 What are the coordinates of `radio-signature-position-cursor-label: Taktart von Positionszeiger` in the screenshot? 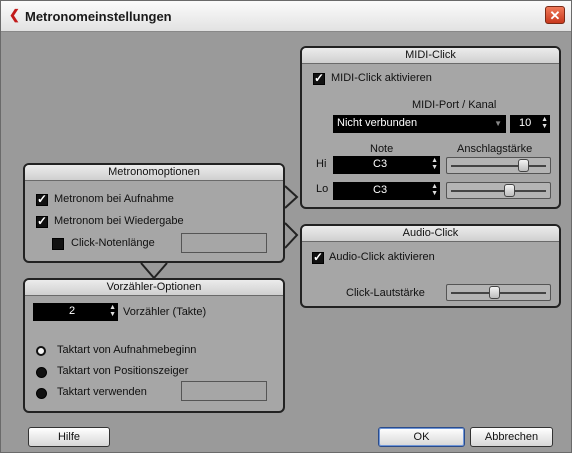 It's located at (123, 371).